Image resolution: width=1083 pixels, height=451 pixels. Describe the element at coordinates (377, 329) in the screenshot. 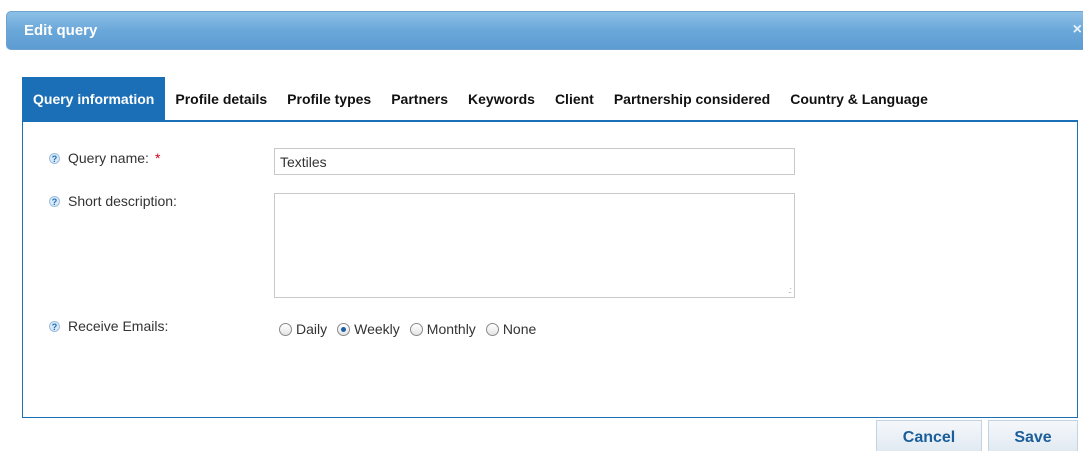

I see `radio-label-weekly: Weekly` at that location.